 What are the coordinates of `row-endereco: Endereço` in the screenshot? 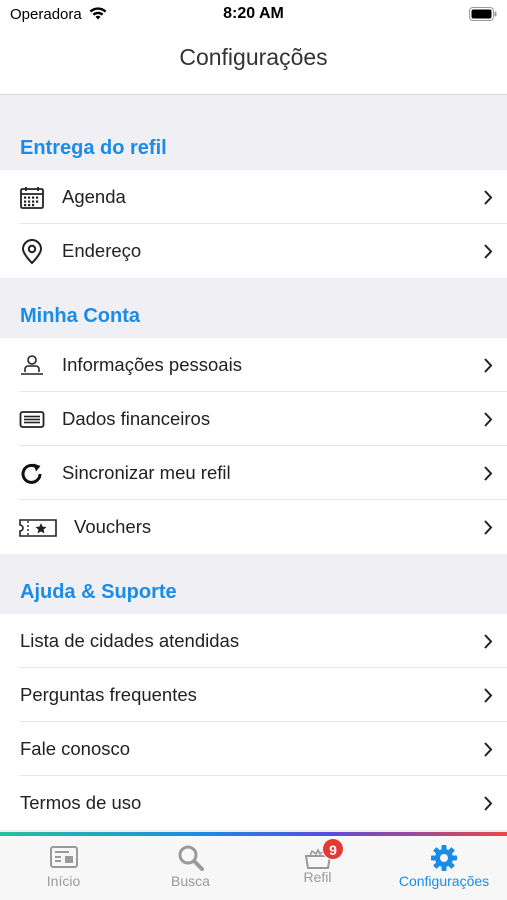 It's located at (253, 251).